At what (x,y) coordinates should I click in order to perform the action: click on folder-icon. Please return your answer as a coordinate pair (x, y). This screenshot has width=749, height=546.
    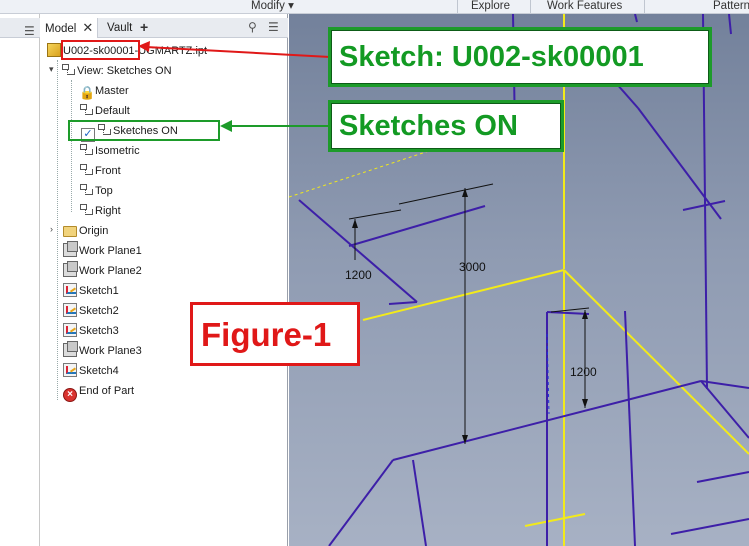
    Looking at the image, I should click on (70, 231).